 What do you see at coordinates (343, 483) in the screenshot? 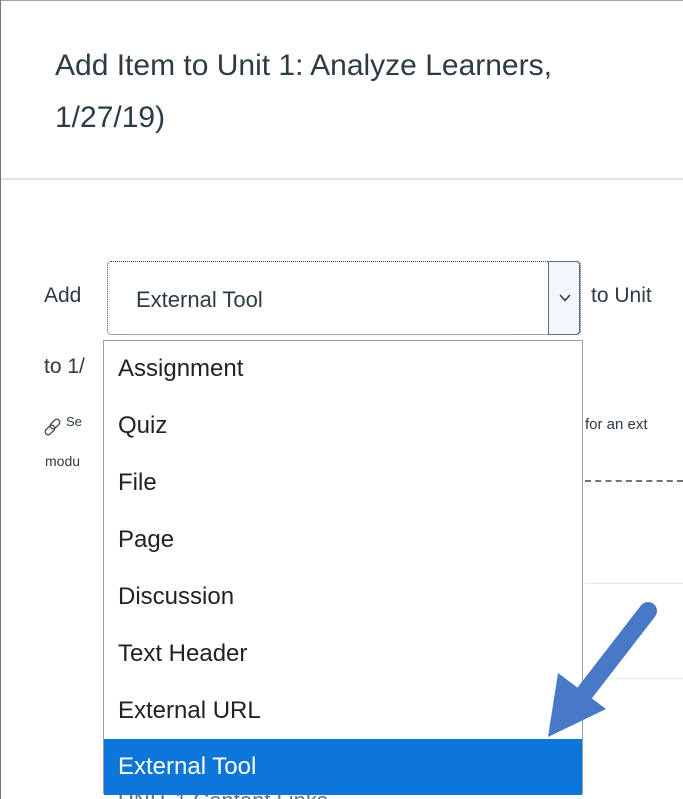
I see `dropdown-option-file: File` at bounding box center [343, 483].